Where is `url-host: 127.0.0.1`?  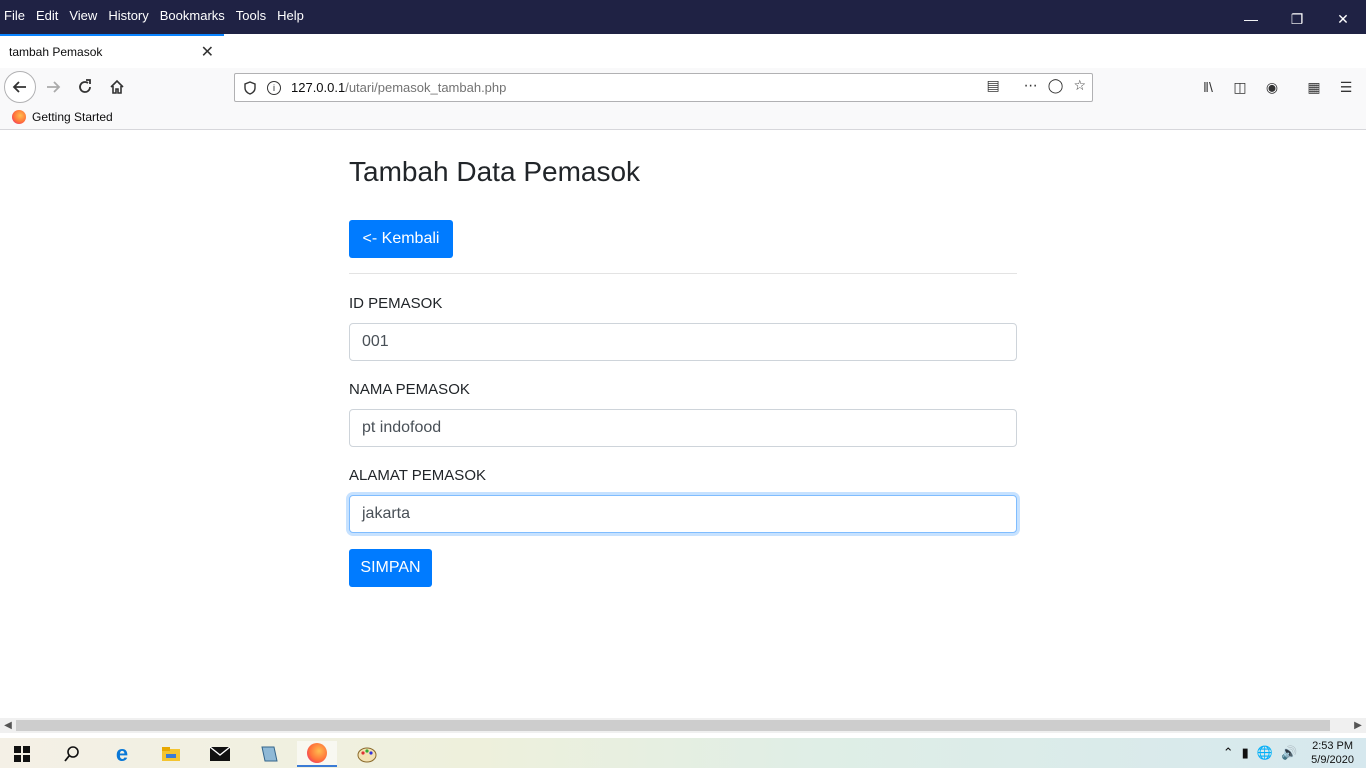
url-host: 127.0.0.1 is located at coordinates (318, 87).